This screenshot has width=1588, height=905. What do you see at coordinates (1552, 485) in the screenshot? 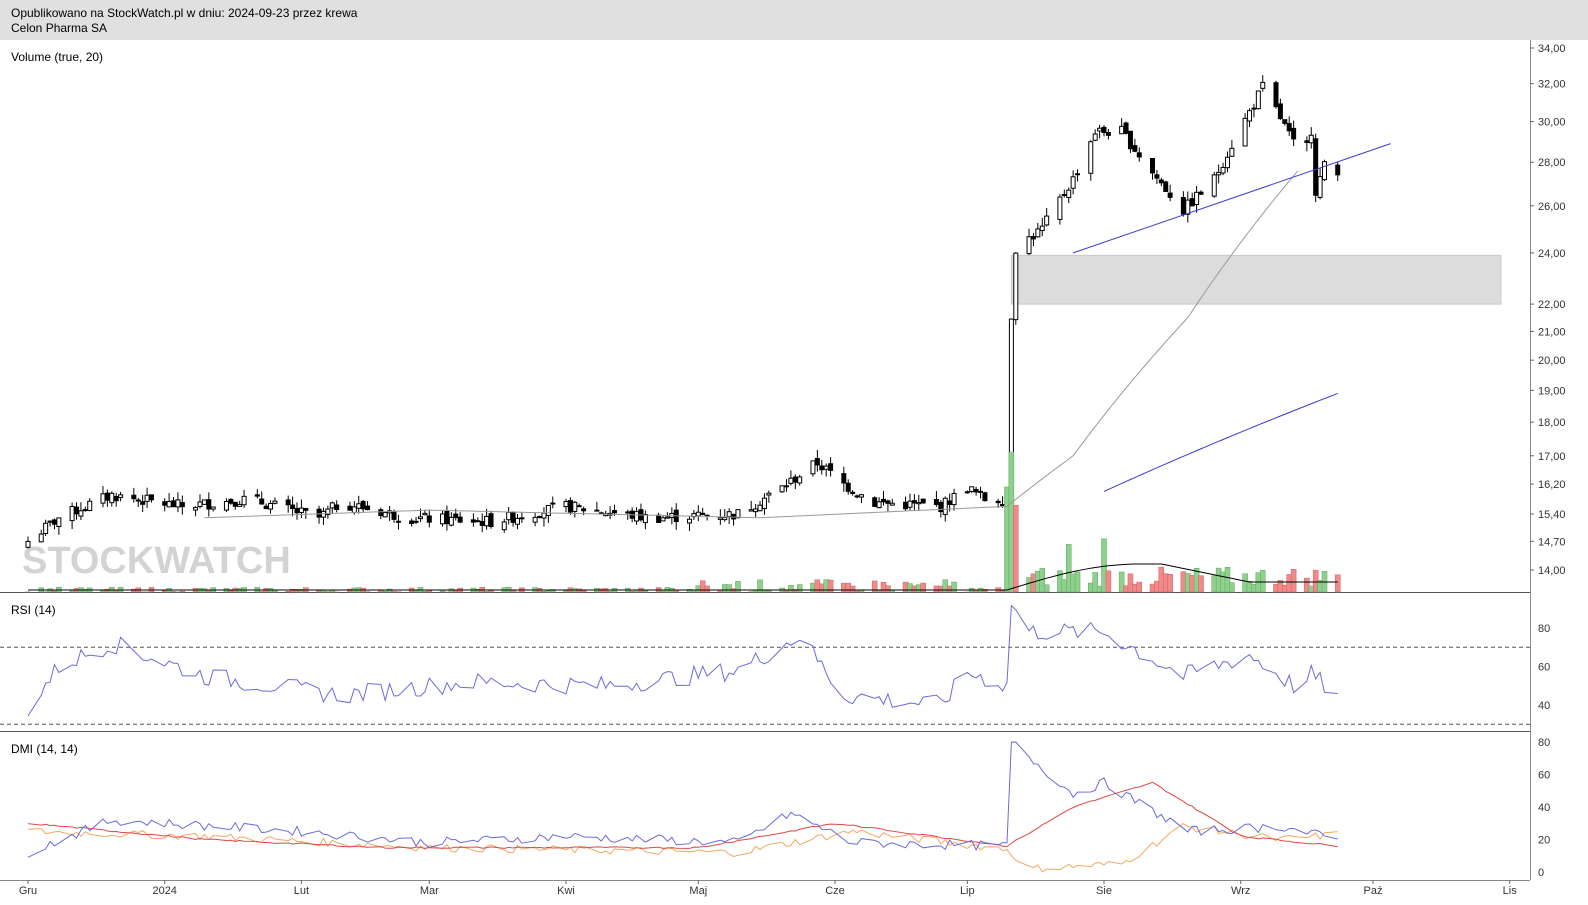
I see `price-tick-label: 16,20` at bounding box center [1552, 485].